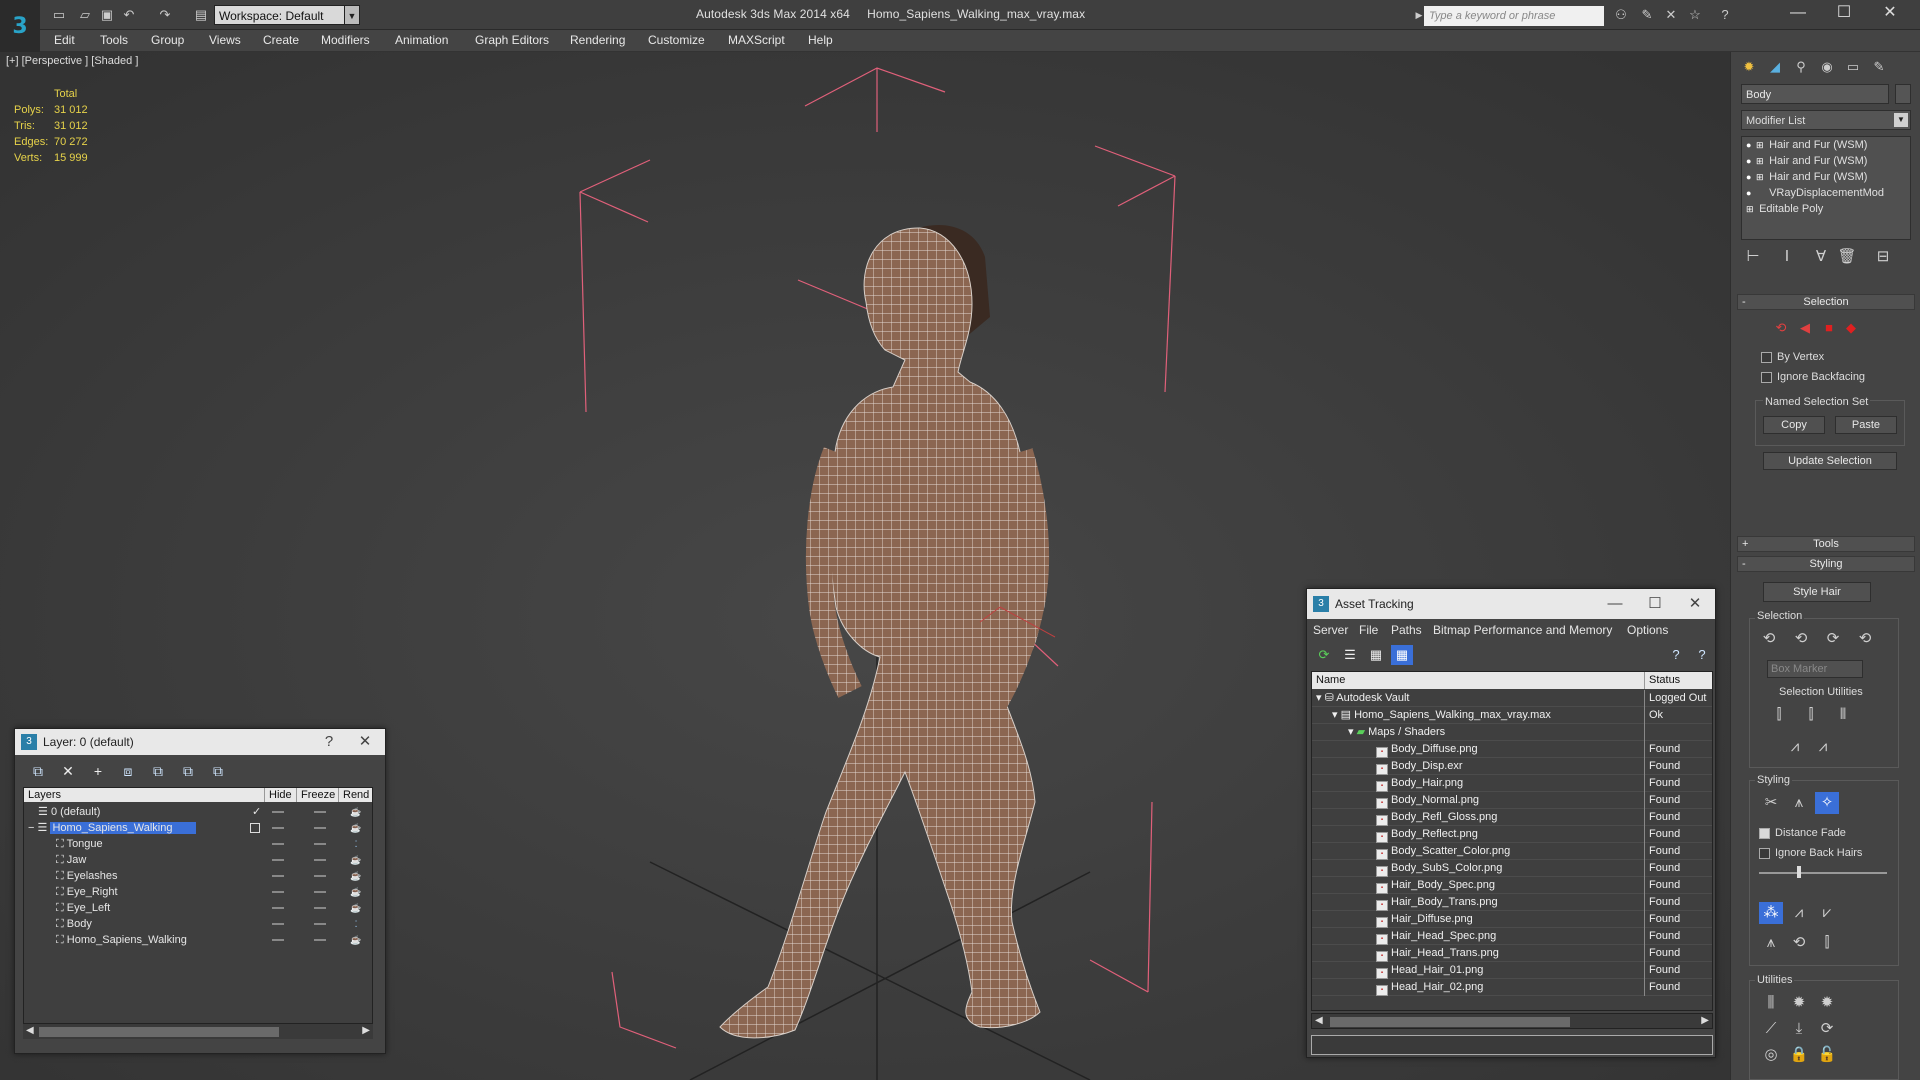  What do you see at coordinates (1512, 902) in the screenshot?
I see `asset-row: ▪ Hair_Body_Trans.png Found` at bounding box center [1512, 902].